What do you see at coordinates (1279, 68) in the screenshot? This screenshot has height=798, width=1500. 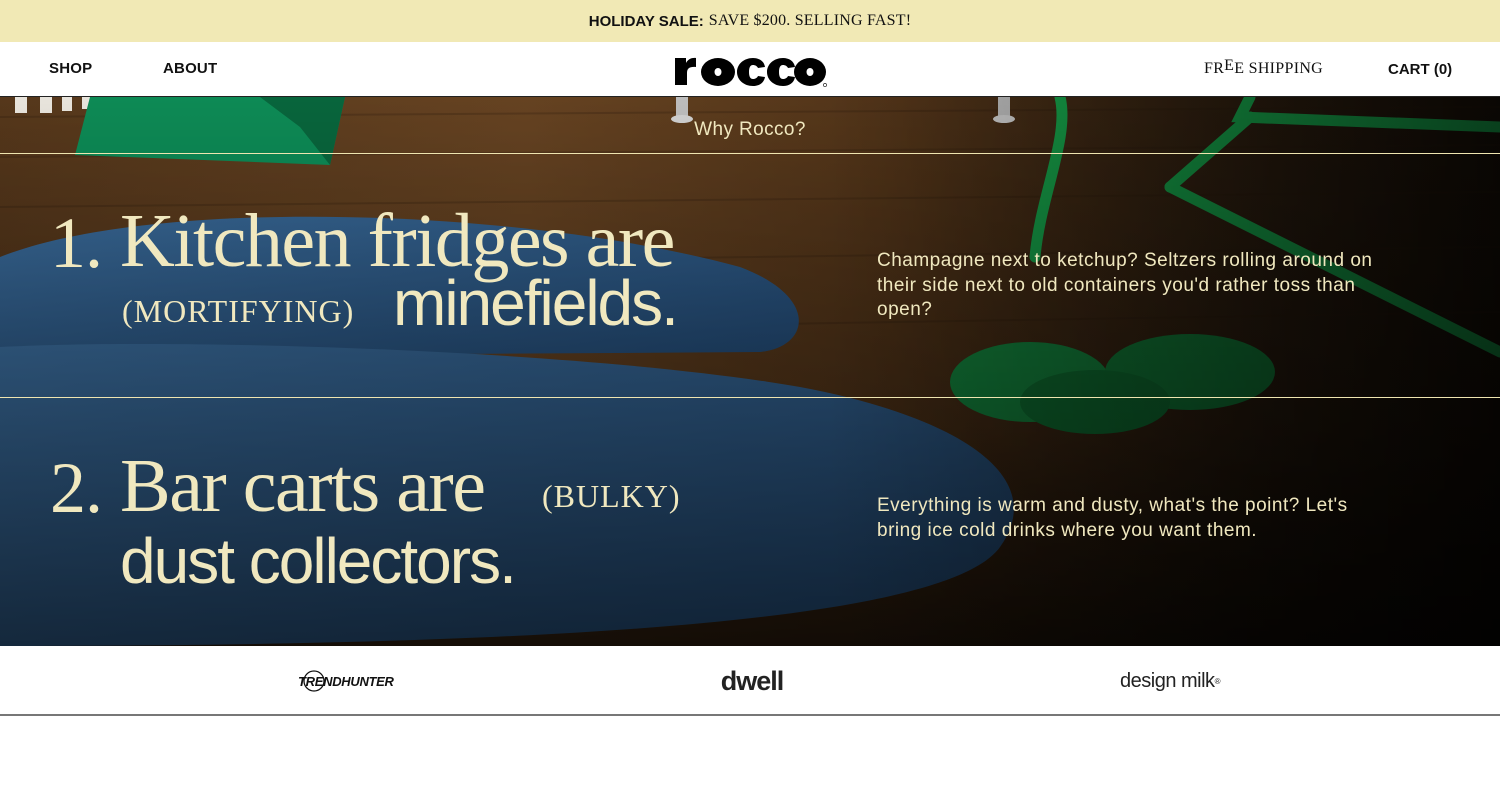 I see `free-shipping-text-c: E SHIPPING` at bounding box center [1279, 68].